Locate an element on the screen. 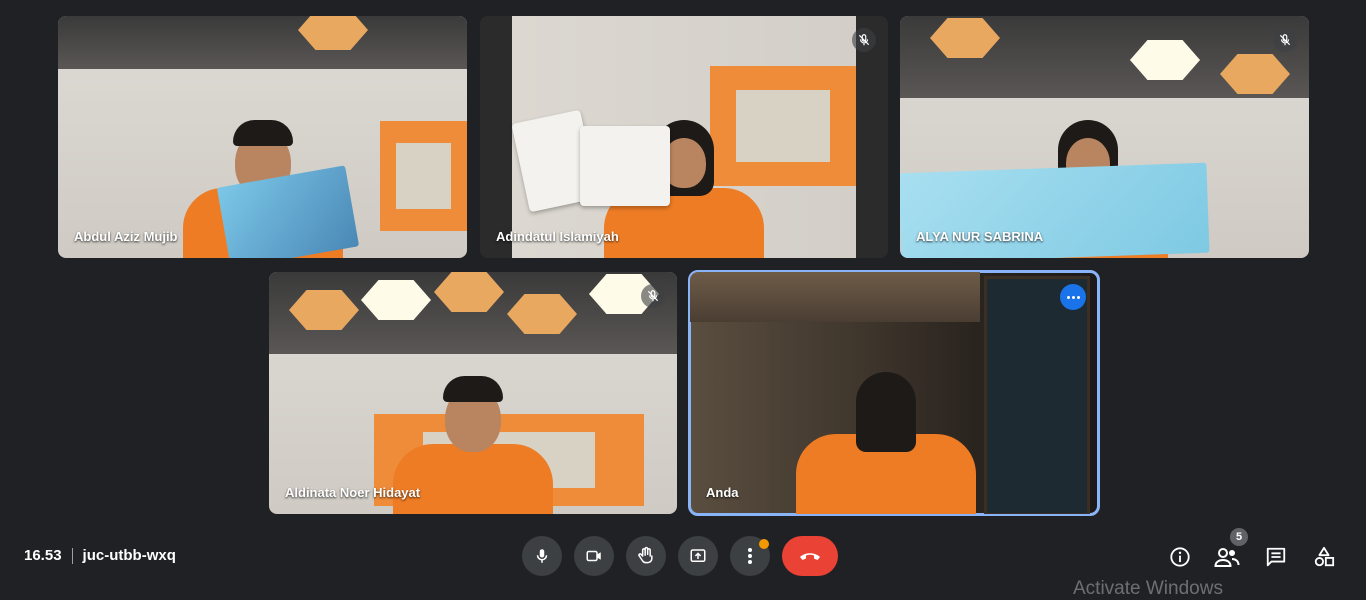  microphone-icon is located at coordinates (542, 556).